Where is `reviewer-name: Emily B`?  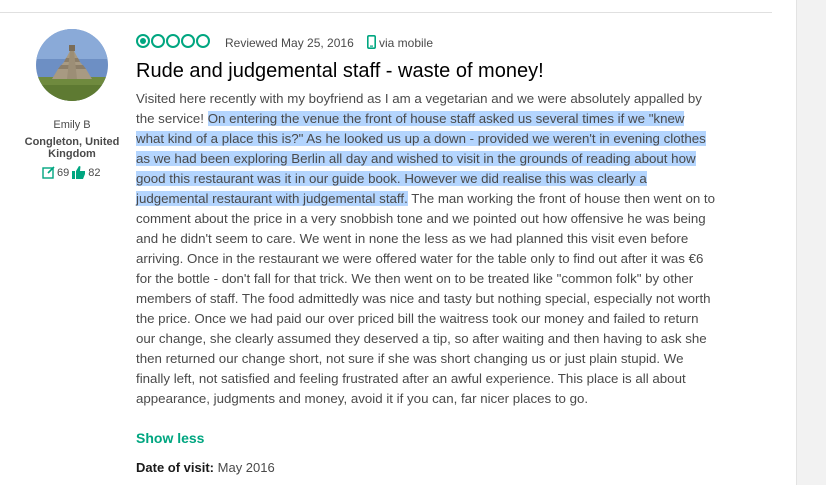
reviewer-name: Emily B is located at coordinates (72, 125).